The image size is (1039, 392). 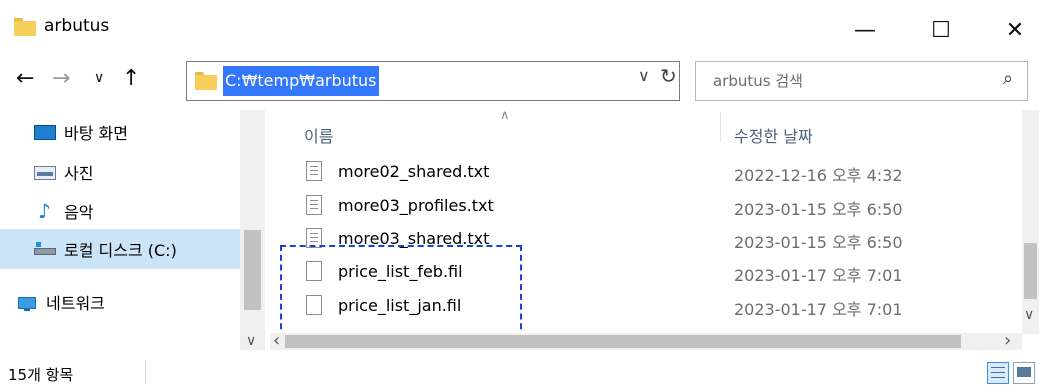 I want to click on refresh-icon: ↻, so click(x=668, y=76).